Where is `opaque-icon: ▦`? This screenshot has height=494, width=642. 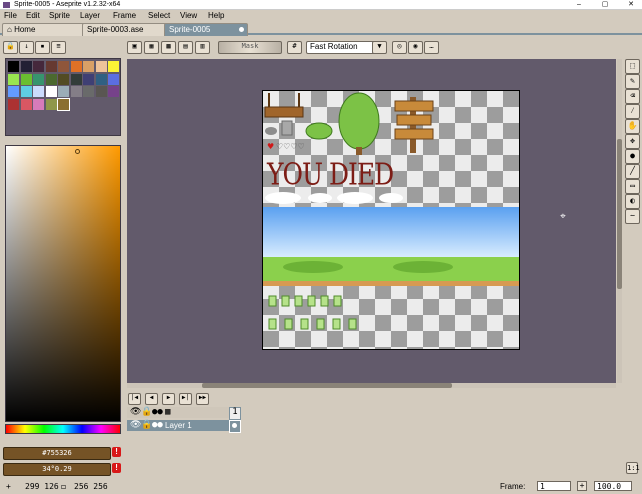
opaque-icon: ▦ is located at coordinates (151, 47).